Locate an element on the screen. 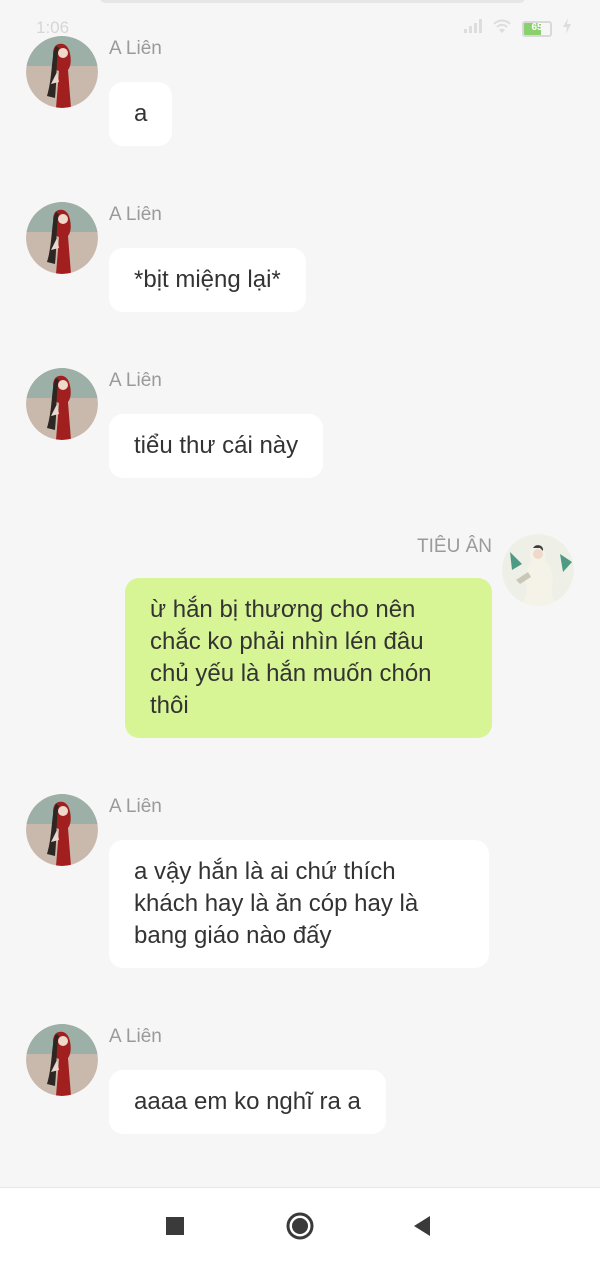 The image size is (600, 1268). sender-name: TIÊU ÂN is located at coordinates (454, 546).